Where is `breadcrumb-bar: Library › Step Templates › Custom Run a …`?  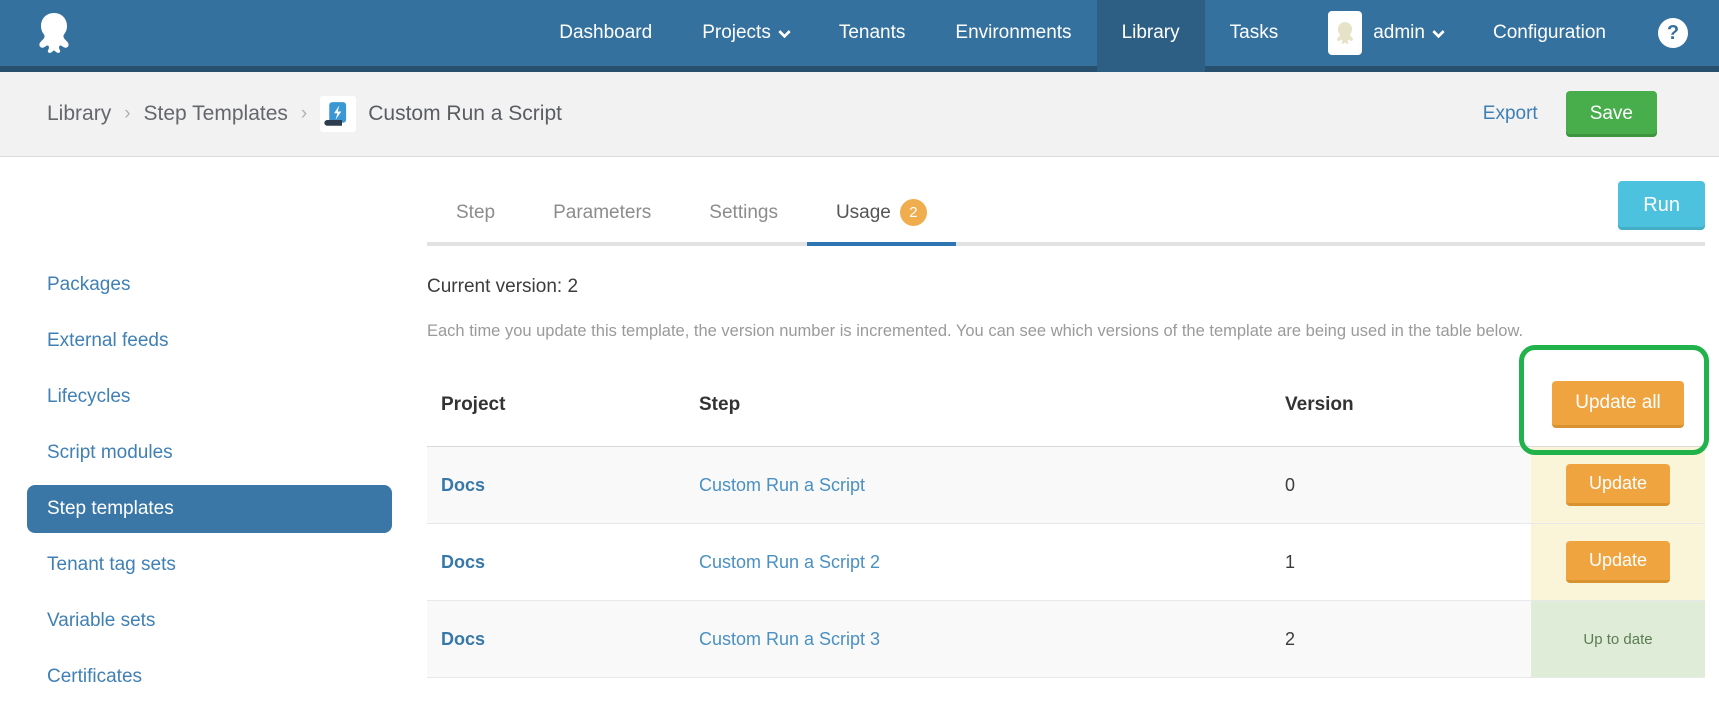 breadcrumb-bar: Library › Step Templates › Custom Run a … is located at coordinates (859, 114).